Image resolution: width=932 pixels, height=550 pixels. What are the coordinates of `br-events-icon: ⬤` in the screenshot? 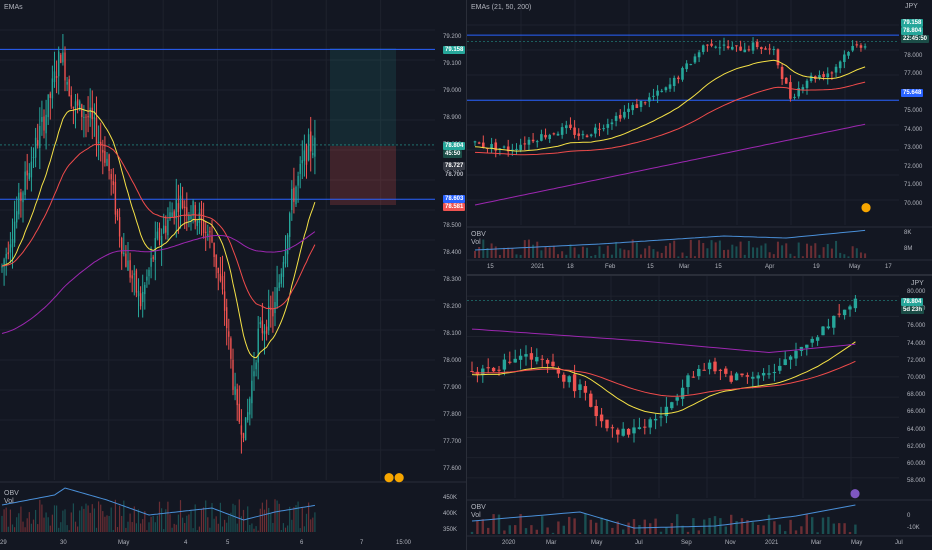 It's located at (855, 493).